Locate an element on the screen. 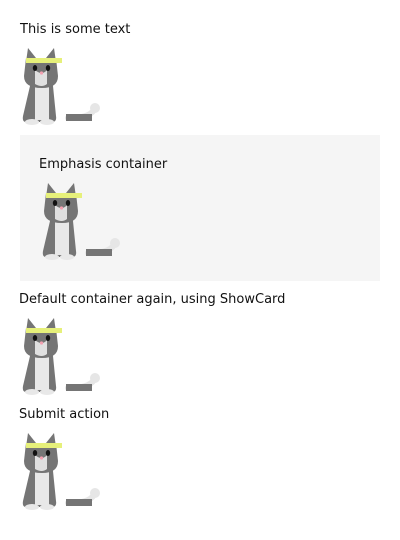  intro-text: This is some text is located at coordinates (75, 29).